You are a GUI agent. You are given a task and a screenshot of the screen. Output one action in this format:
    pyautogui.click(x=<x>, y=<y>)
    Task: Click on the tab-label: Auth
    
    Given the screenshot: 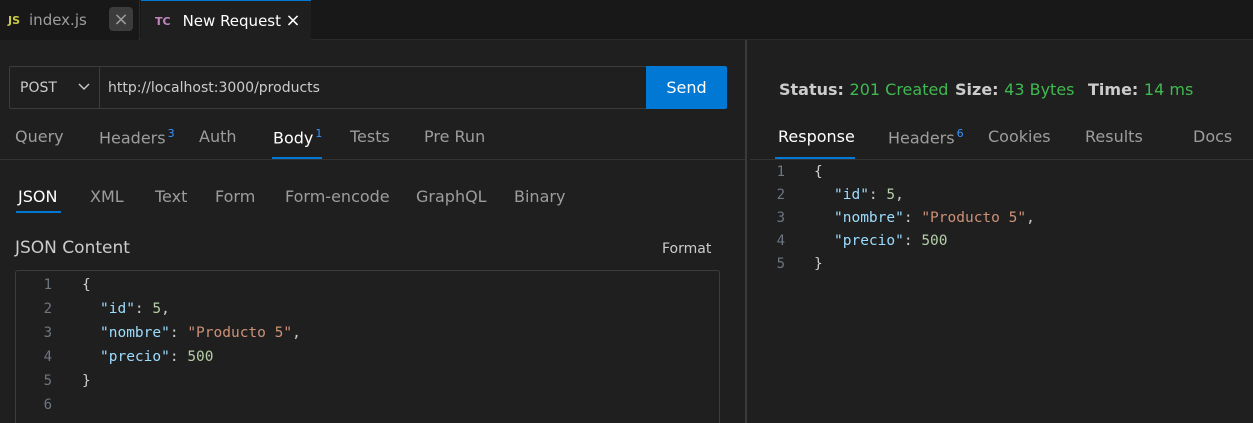 What is the action you would take?
    pyautogui.click(x=218, y=136)
    